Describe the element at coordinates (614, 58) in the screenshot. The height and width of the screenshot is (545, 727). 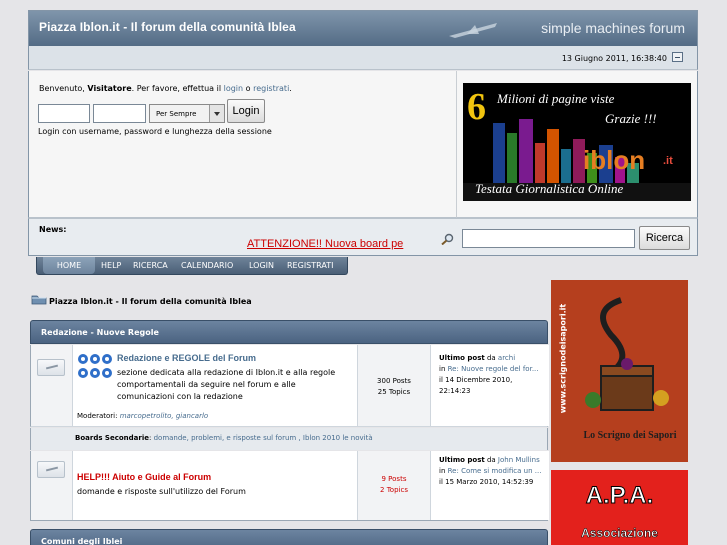
I see `current-date: 13 Giugno 2011, 16:38:40` at that location.